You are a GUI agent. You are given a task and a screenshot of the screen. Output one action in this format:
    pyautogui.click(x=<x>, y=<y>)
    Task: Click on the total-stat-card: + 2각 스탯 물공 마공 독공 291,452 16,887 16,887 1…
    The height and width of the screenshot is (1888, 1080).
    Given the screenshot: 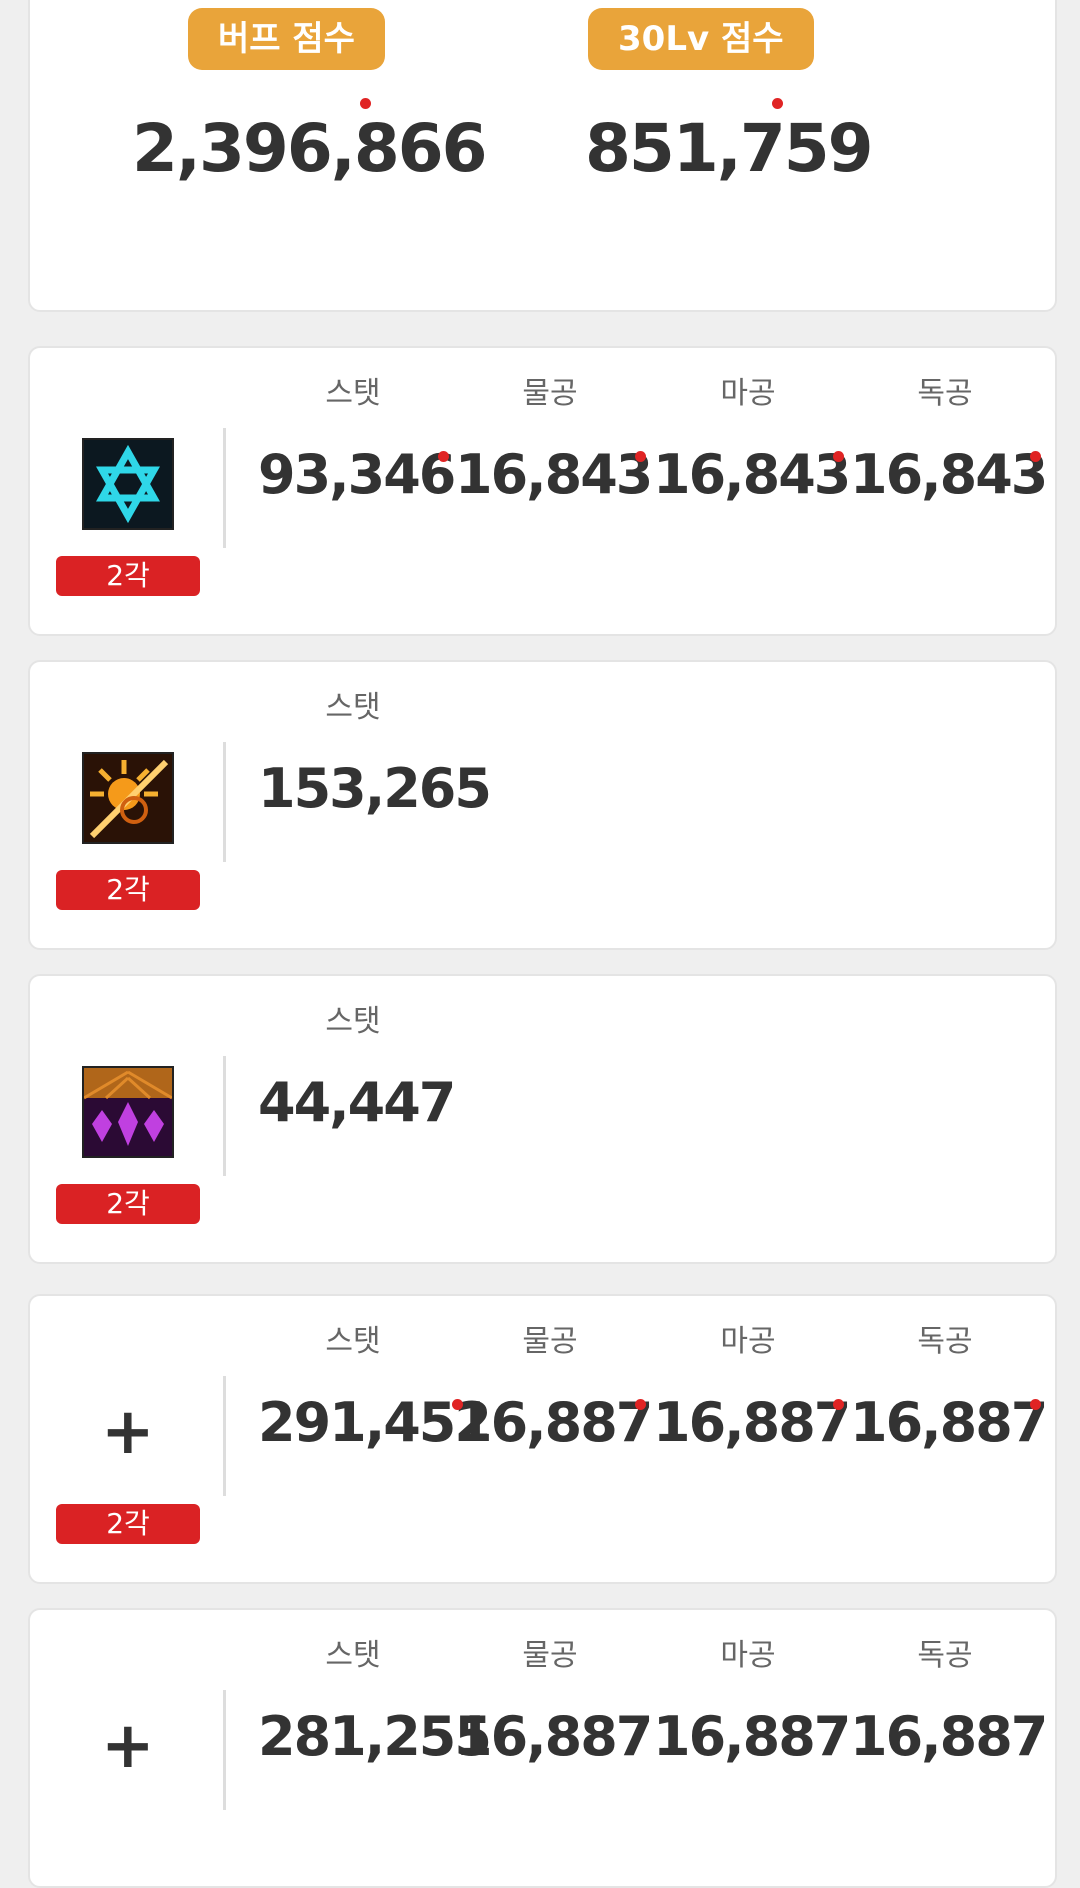 What is the action you would take?
    pyautogui.click(x=542, y=1439)
    